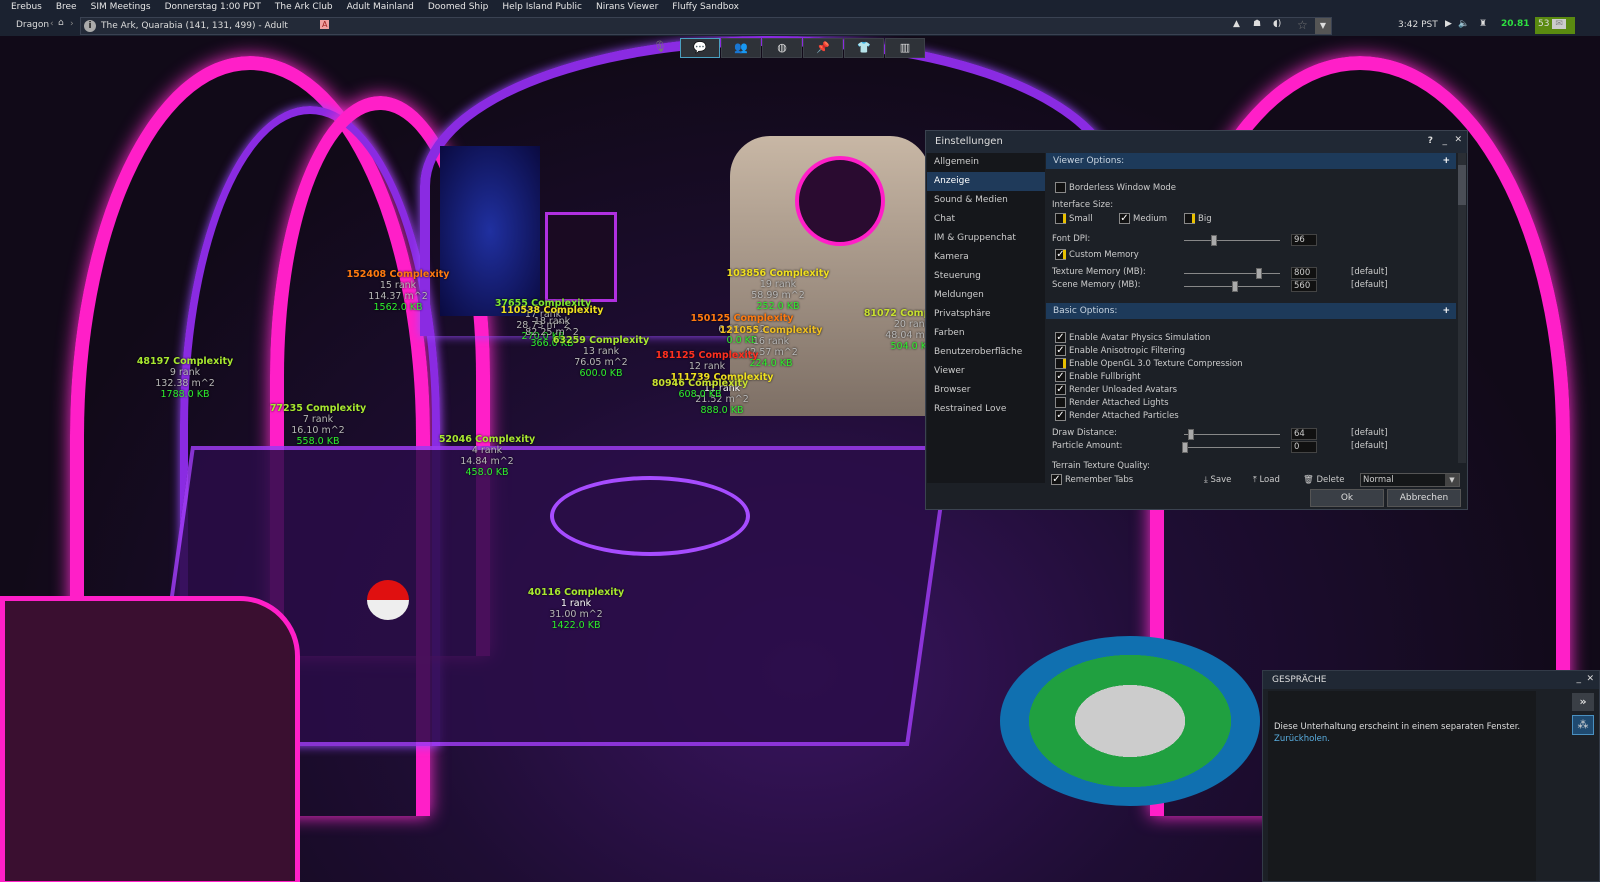 The image size is (1600, 882). I want to click on nearby-chat-icon: ⁂, so click(1583, 725).